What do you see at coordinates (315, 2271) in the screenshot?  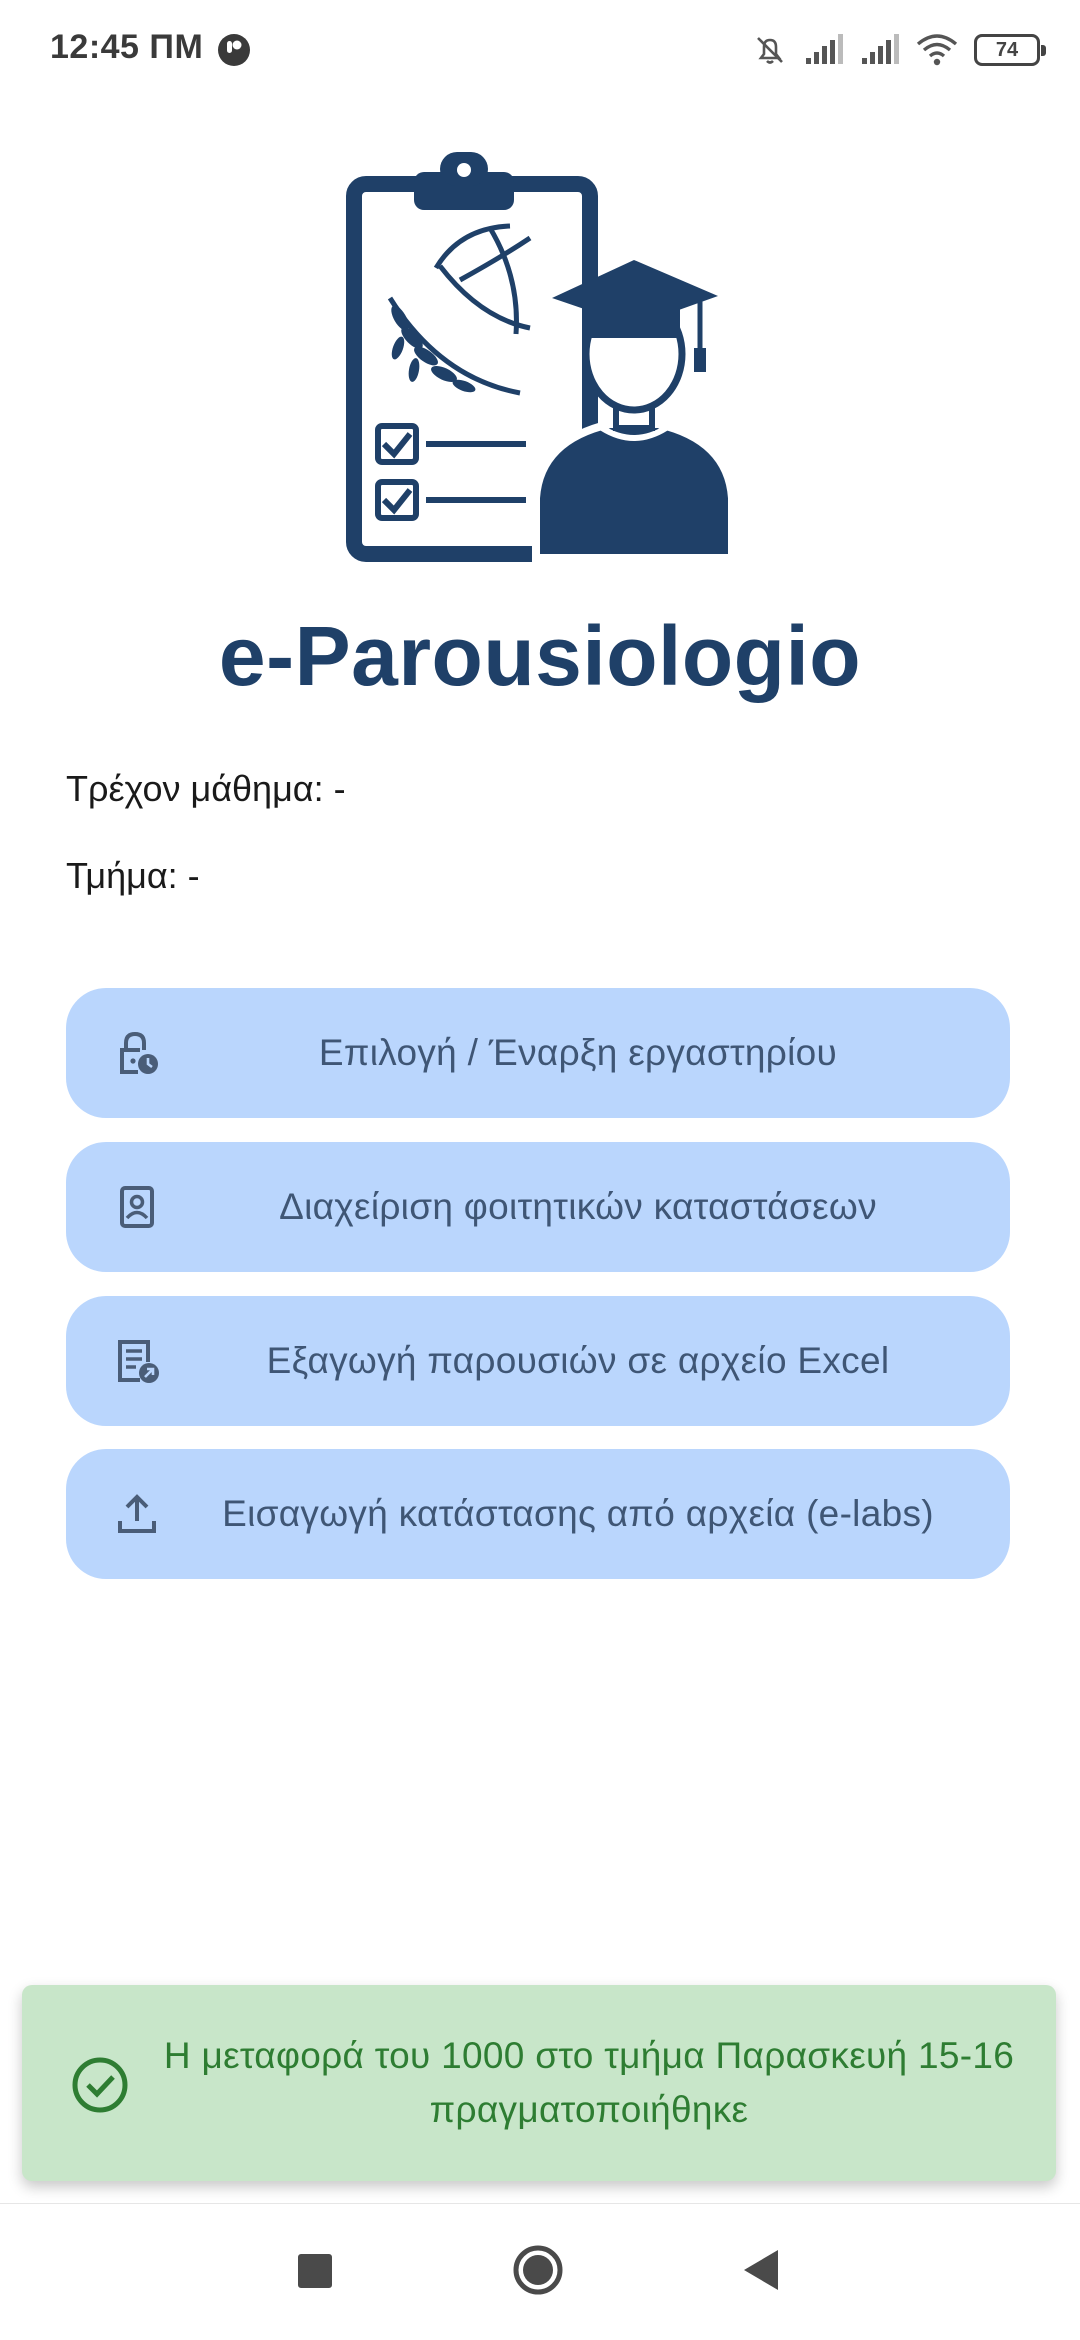 I see `recents-icon` at bounding box center [315, 2271].